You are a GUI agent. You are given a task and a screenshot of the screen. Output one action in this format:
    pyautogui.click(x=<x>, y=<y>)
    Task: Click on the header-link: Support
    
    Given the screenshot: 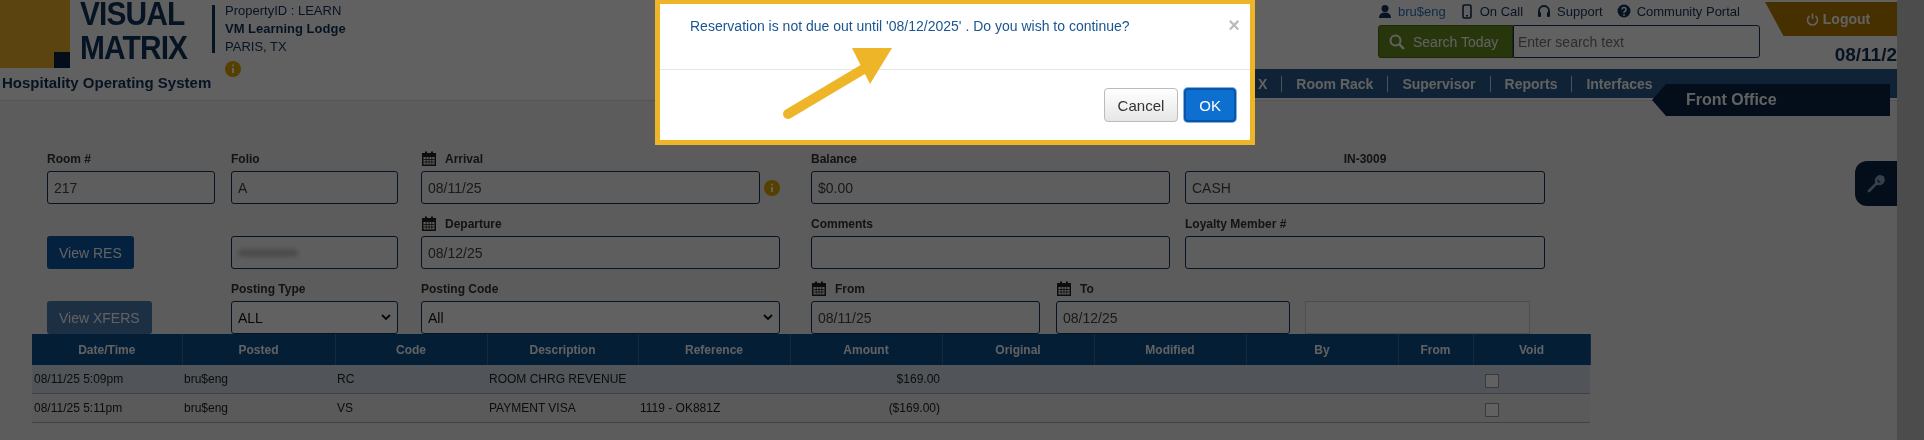 What is the action you would take?
    pyautogui.click(x=1580, y=11)
    